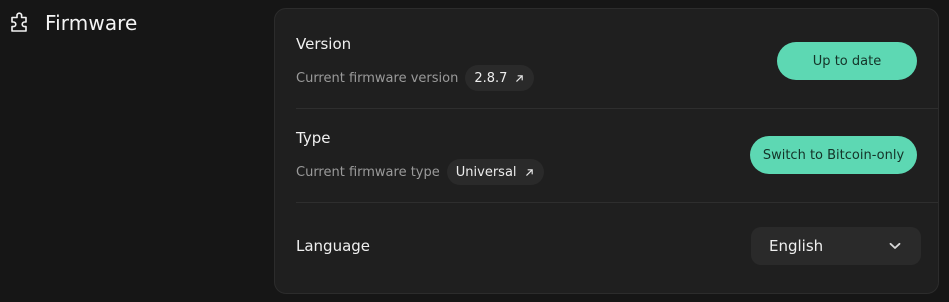 Image resolution: width=949 pixels, height=302 pixels. Describe the element at coordinates (847, 61) in the screenshot. I see `up-to-date-button: Up to date` at that location.